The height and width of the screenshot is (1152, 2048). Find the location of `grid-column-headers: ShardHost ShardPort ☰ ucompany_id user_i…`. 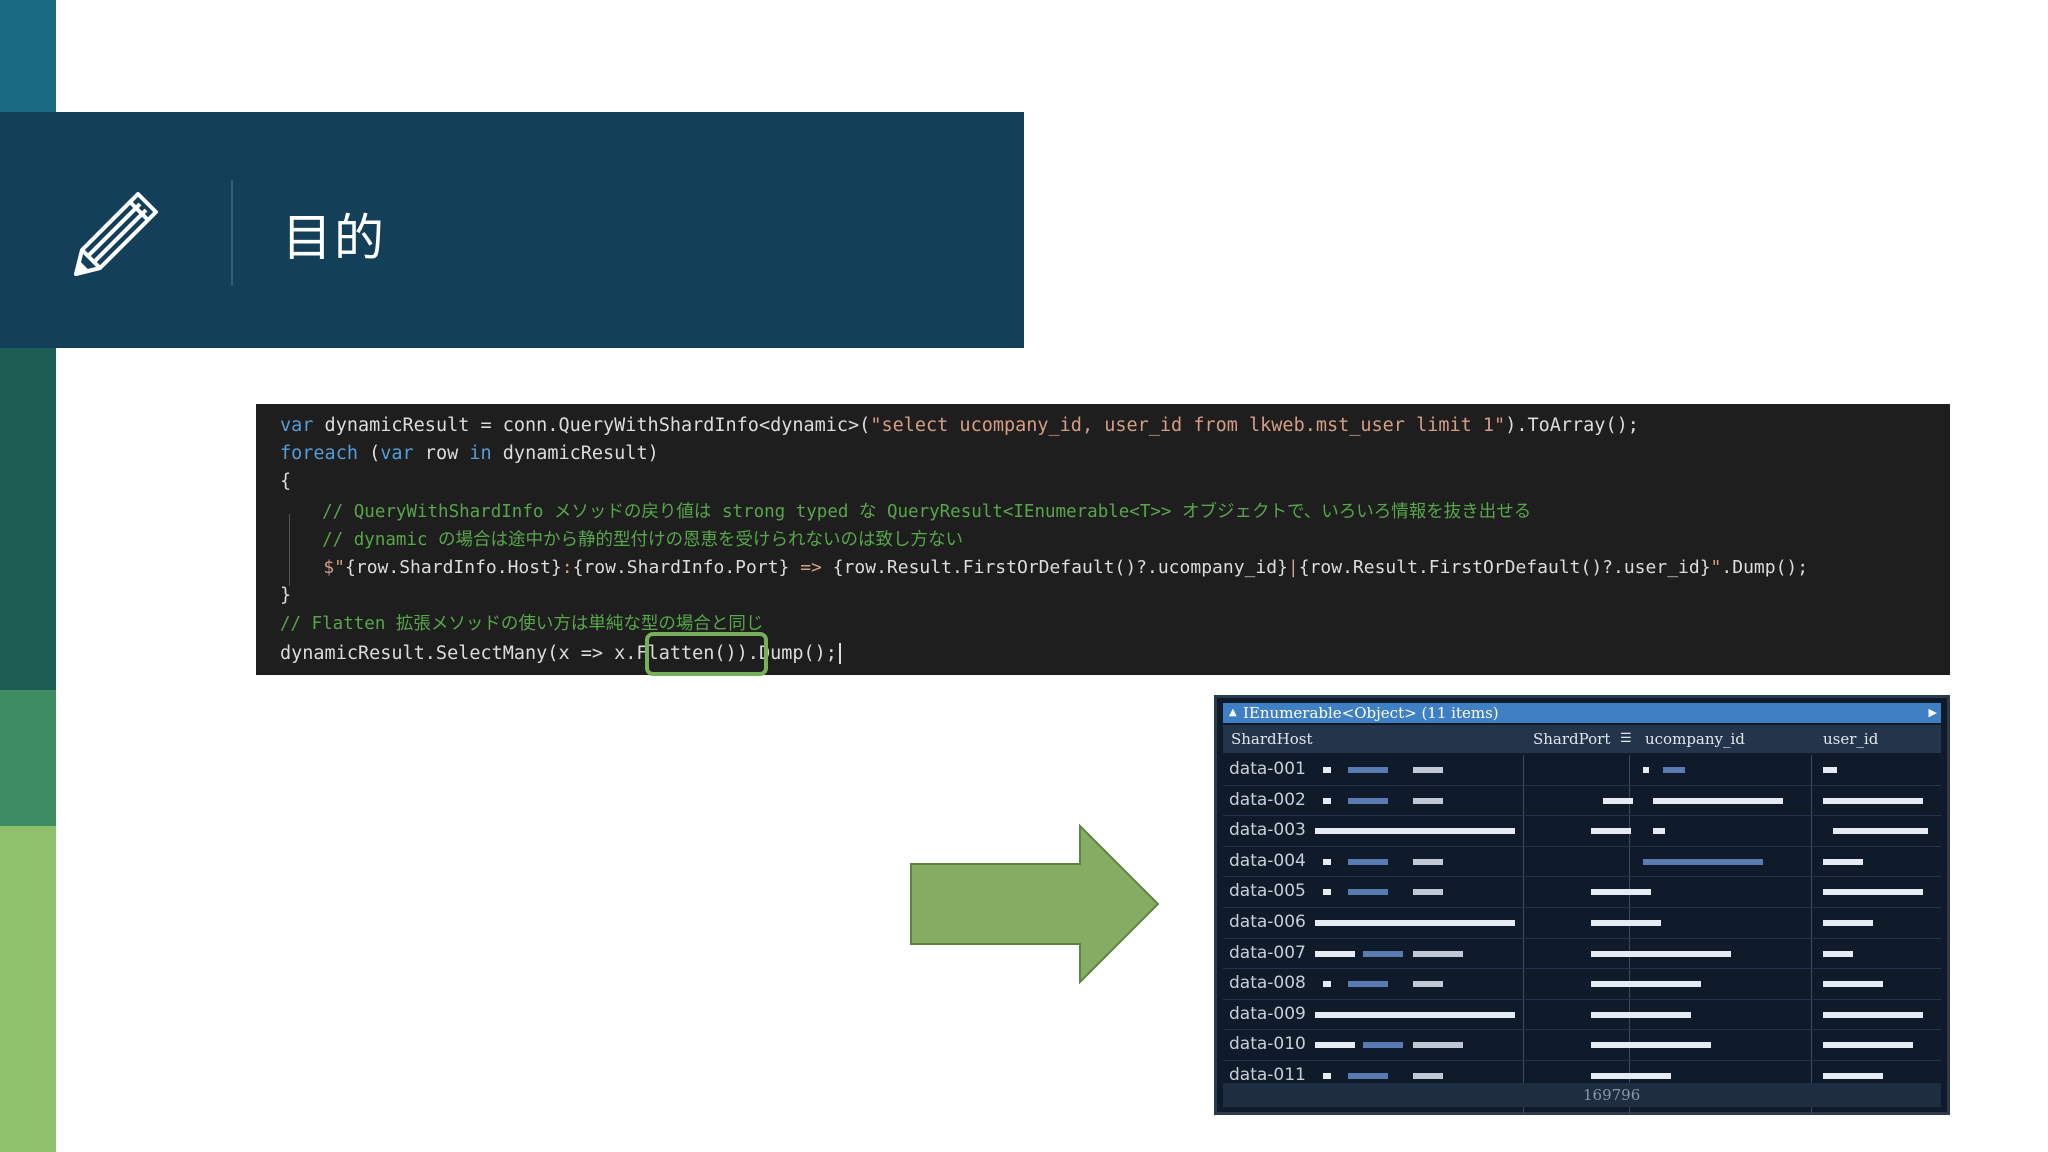

grid-column-headers: ShardHost ShardPort ☰ ucompany_id user_i… is located at coordinates (1582, 739).